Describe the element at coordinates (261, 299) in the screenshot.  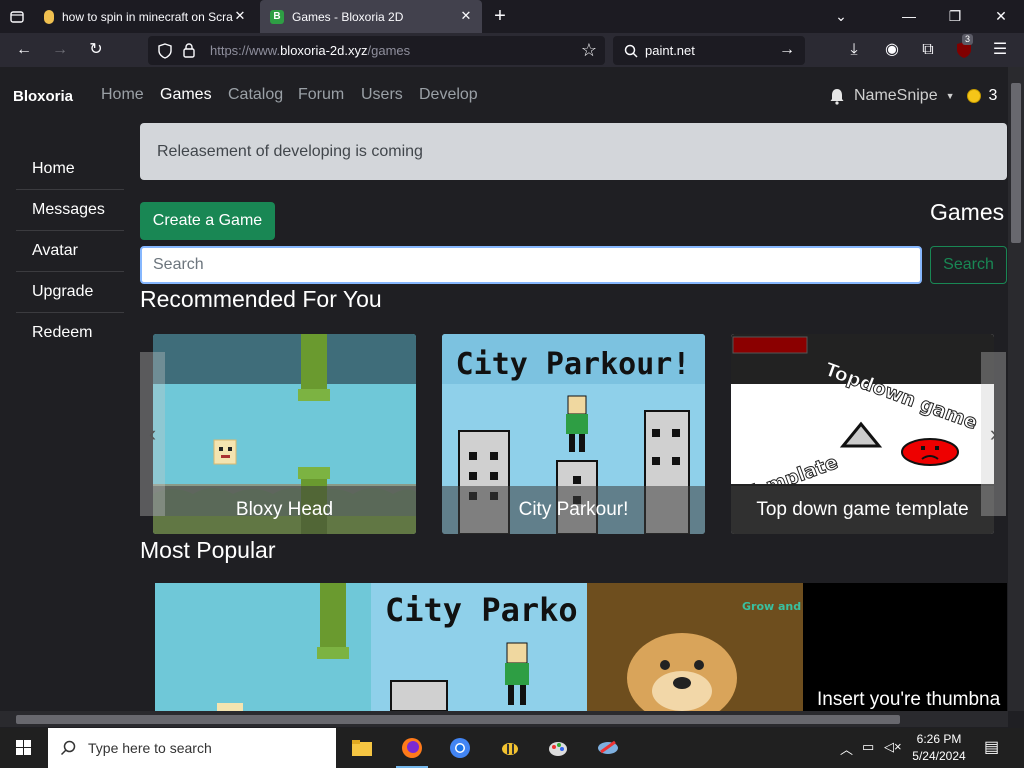
I see `recommended-heading: Recommended For You` at that location.